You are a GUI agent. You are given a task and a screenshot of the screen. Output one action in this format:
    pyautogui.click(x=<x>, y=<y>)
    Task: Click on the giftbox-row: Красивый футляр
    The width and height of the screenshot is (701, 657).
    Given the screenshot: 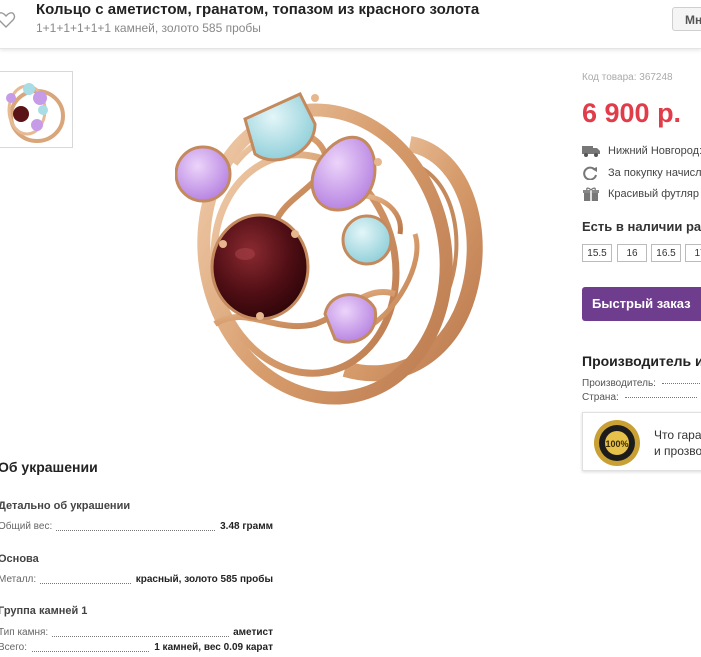 What is the action you would take?
    pyautogui.click(x=640, y=194)
    